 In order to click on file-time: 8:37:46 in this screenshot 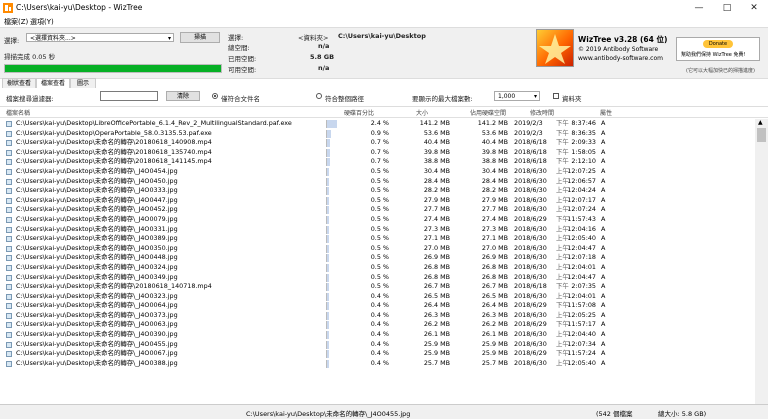, I will do `click(583, 123)`.